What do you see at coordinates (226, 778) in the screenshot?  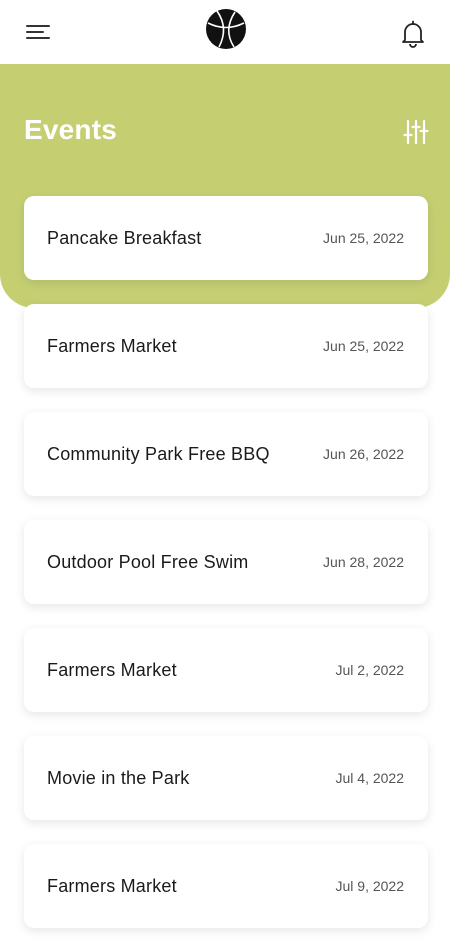 I see `event-card: Movie in the Park Jul 4, 2022` at bounding box center [226, 778].